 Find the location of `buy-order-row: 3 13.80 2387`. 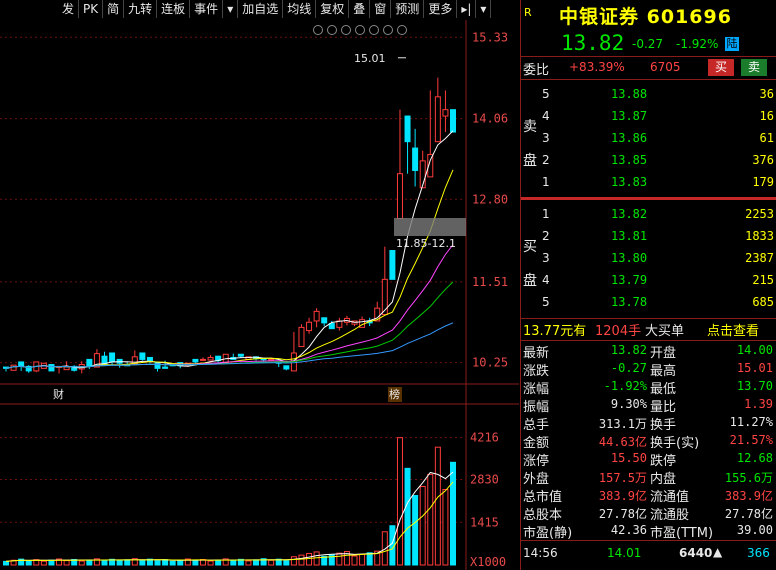

buy-order-row: 3 13.80 2387 is located at coordinates (648, 258).